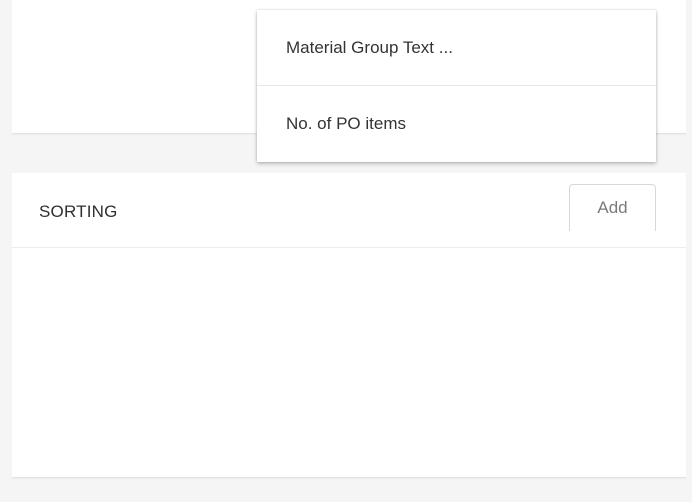  What do you see at coordinates (349, 210) in the screenshot?
I see `sorting-header: SORTING Add` at bounding box center [349, 210].